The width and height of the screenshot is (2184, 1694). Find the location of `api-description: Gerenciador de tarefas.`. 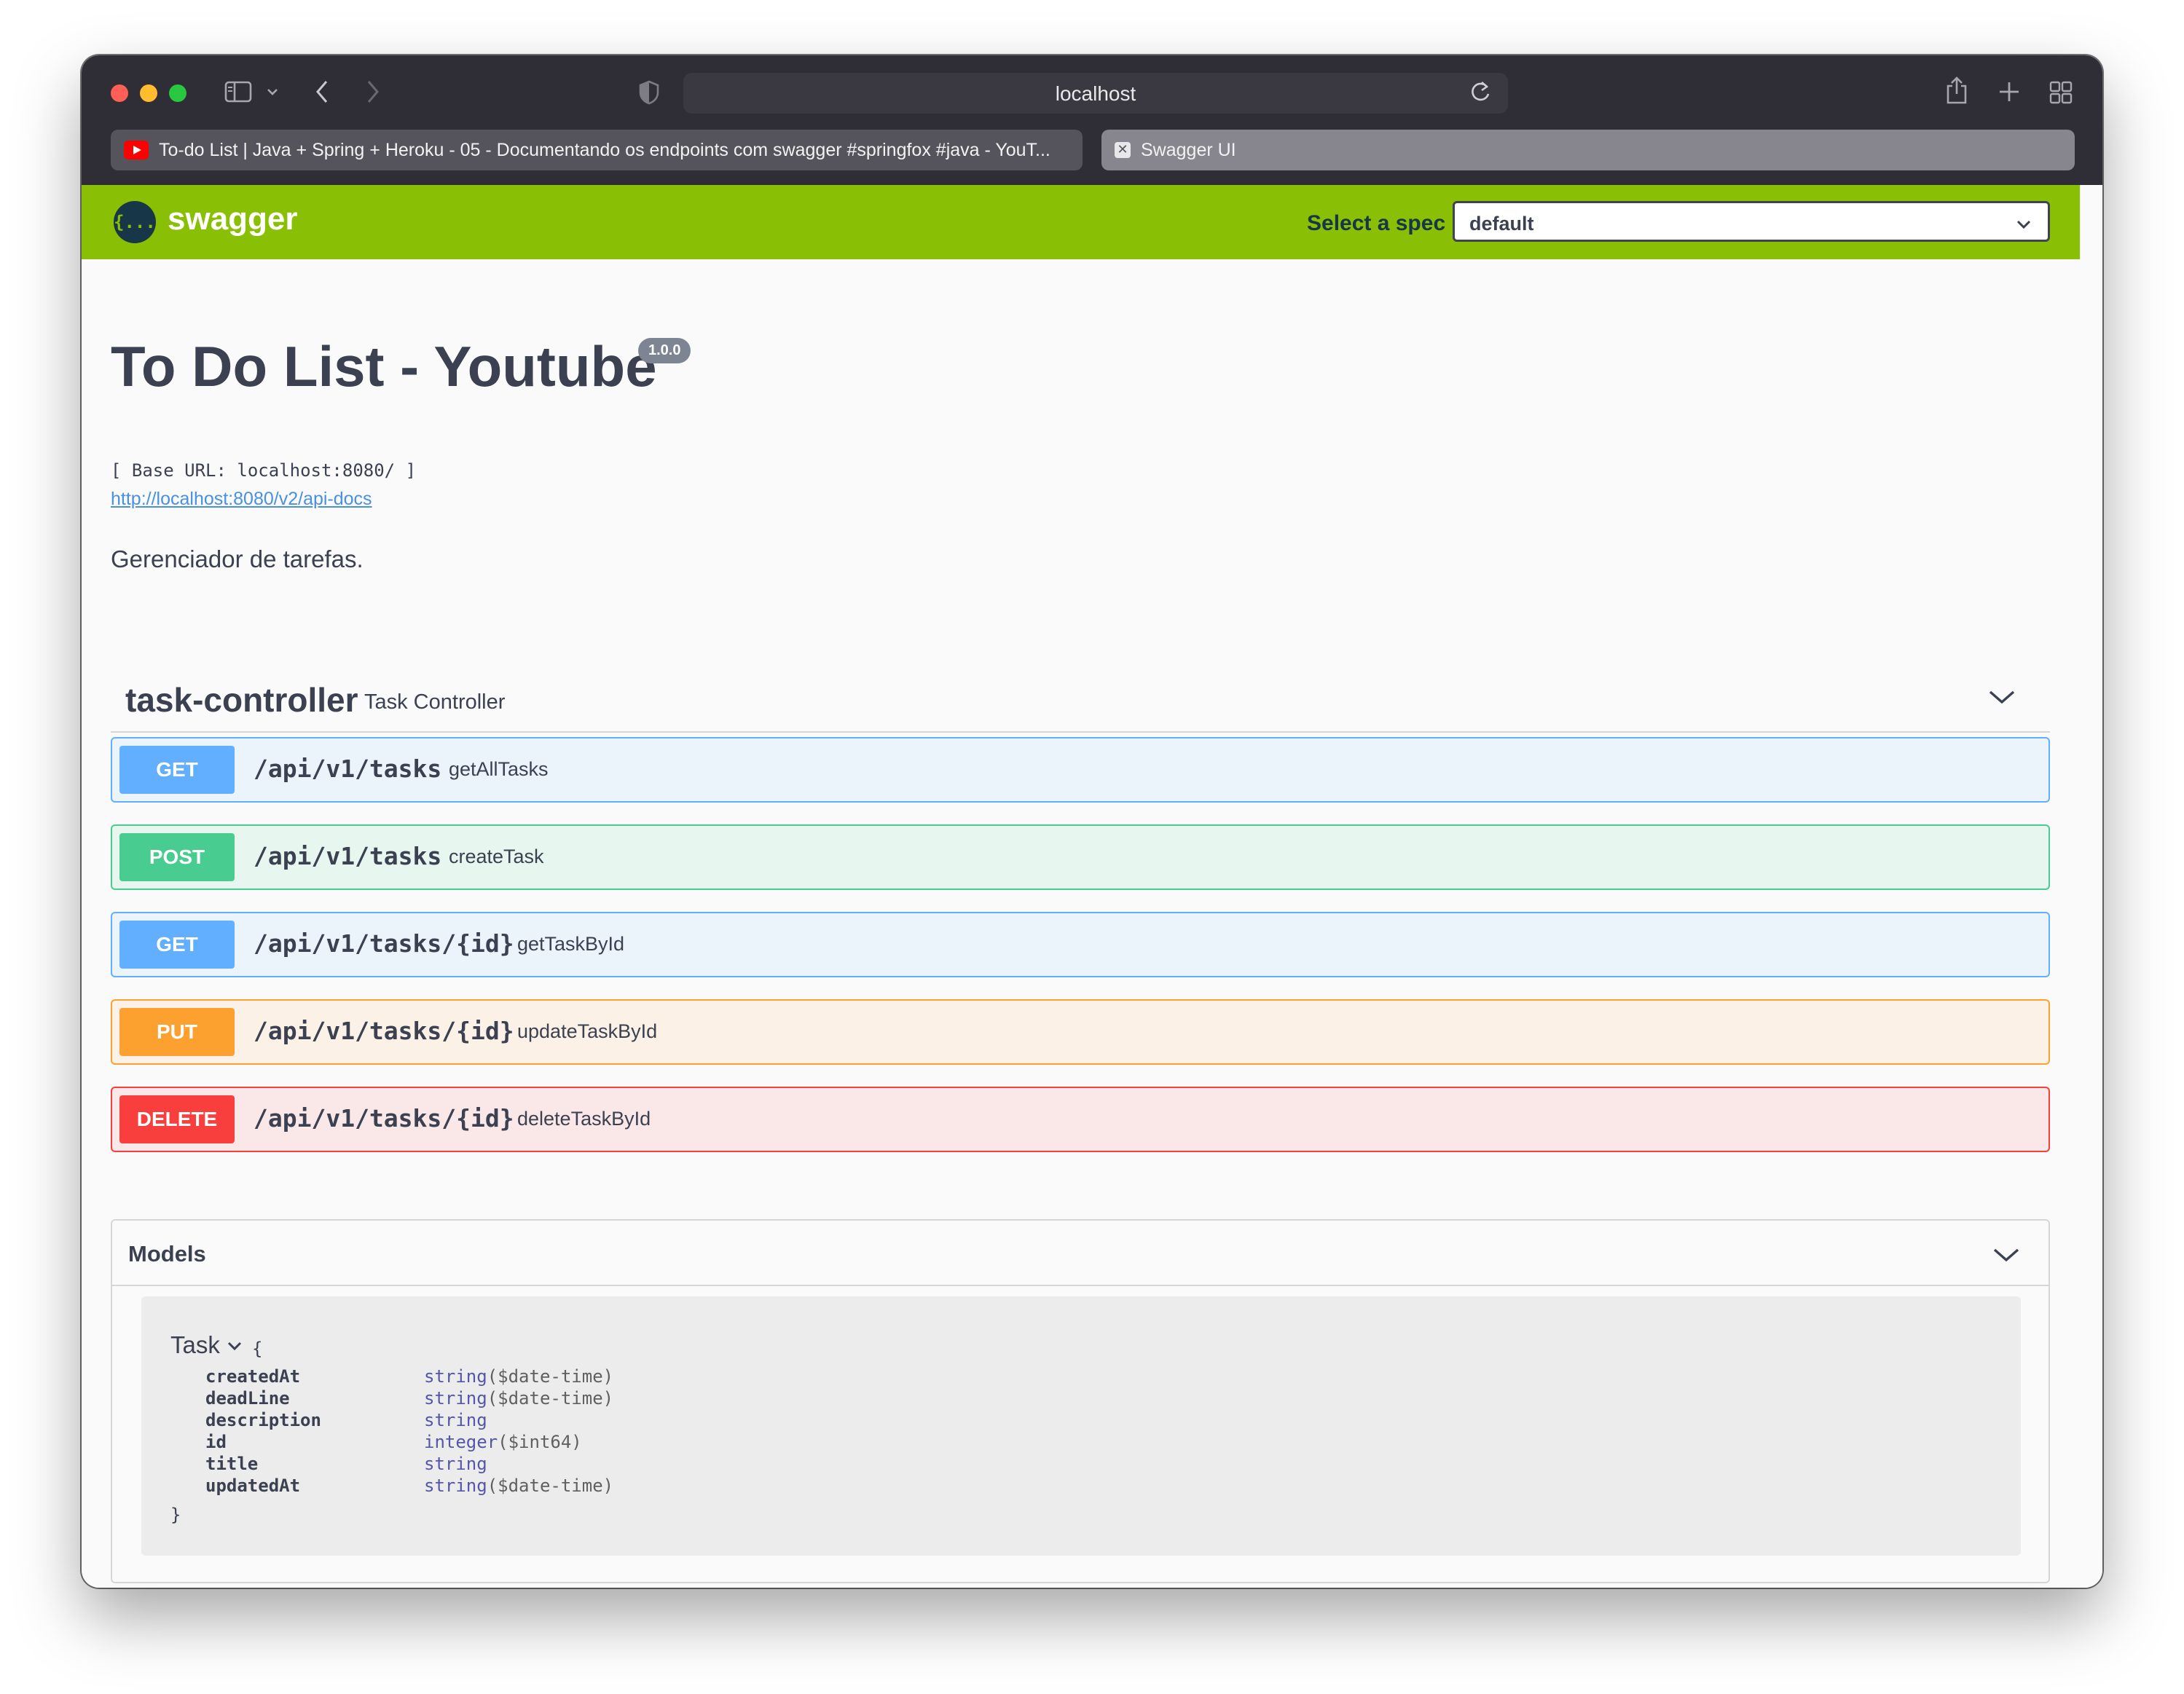

api-description: Gerenciador de tarefas. is located at coordinates (237, 558).